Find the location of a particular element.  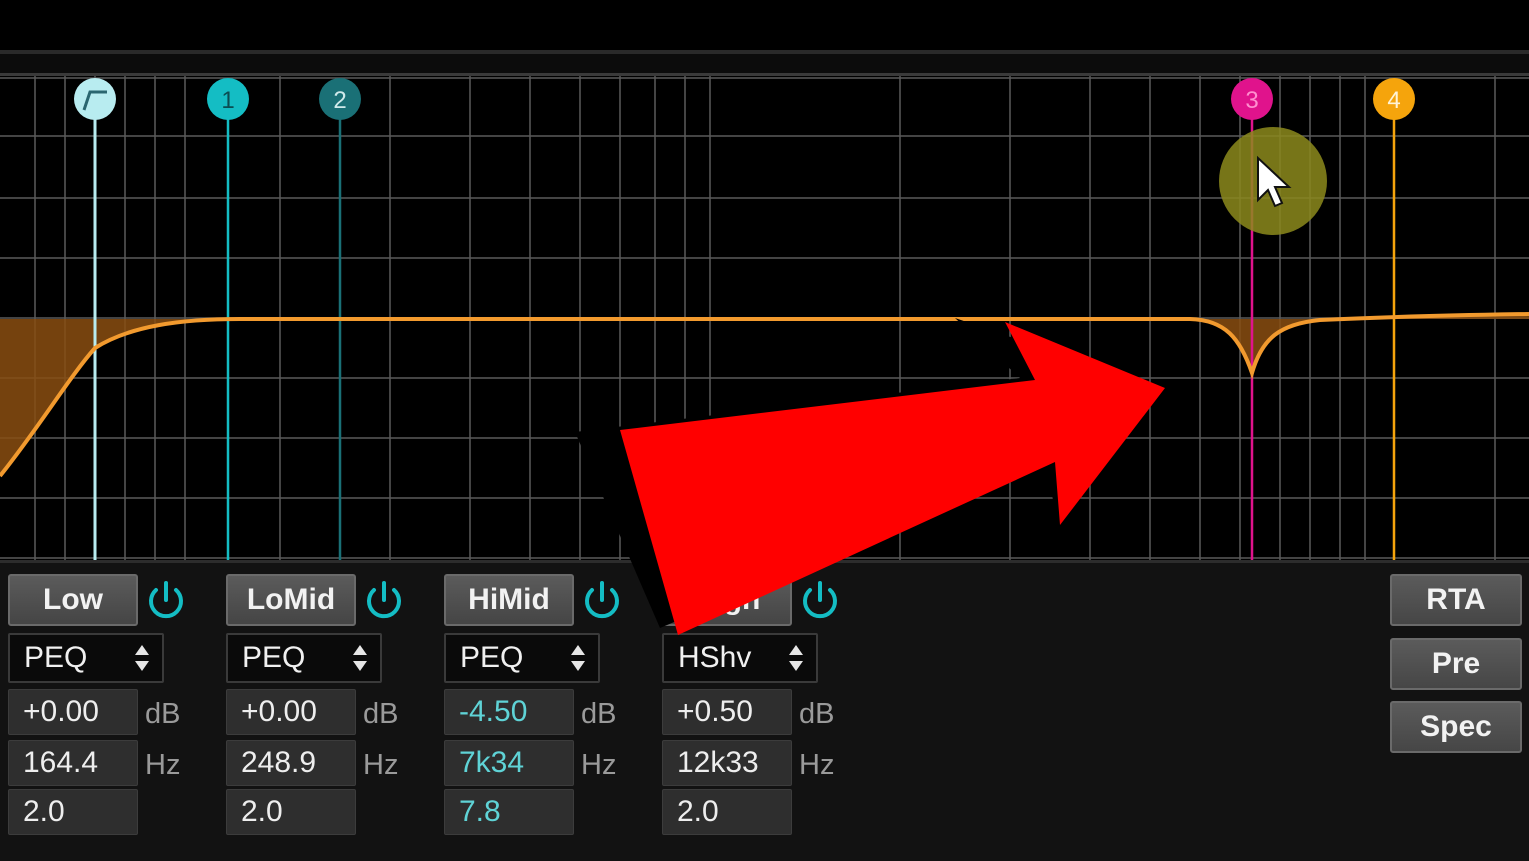

header-separator is located at coordinates (764, 63).